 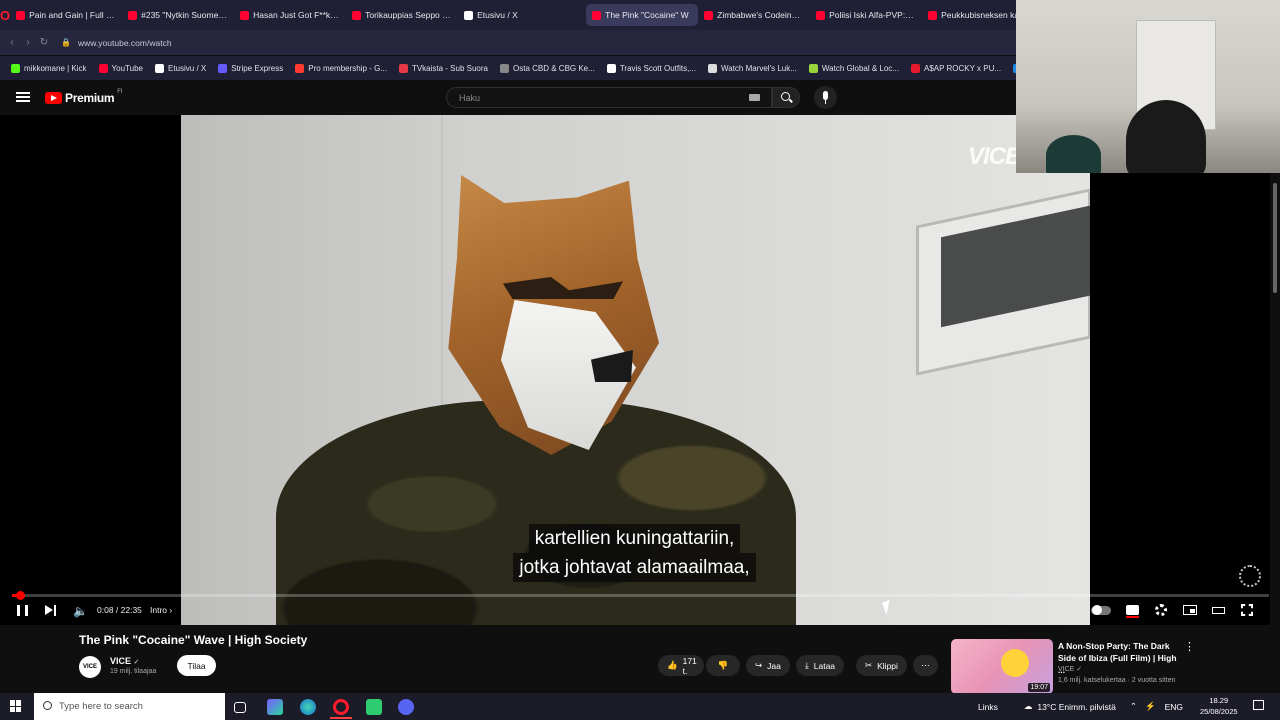 I want to click on clock-date: 25/08/2025, so click(x=1219, y=711).